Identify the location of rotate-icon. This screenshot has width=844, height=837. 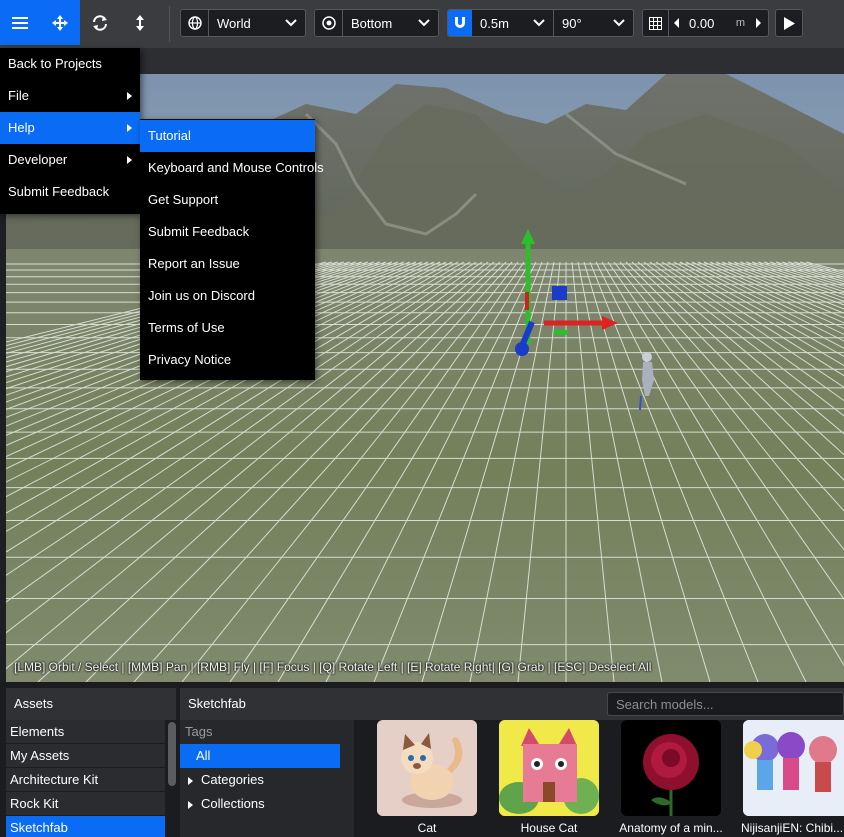
(100, 22).